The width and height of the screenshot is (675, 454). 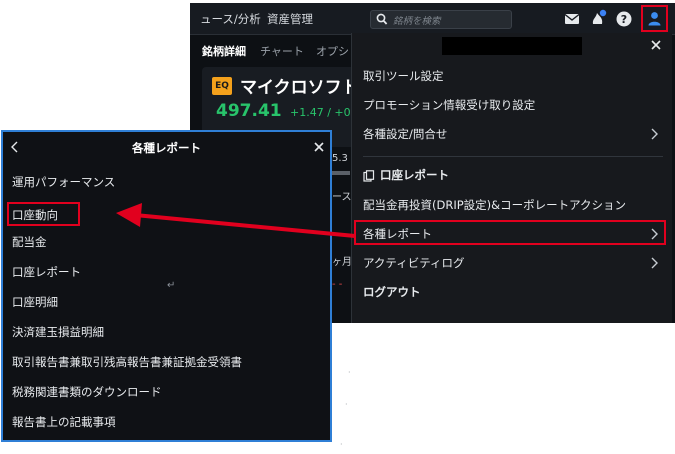 I want to click on highlight-box-various-reports, so click(x=510, y=232).